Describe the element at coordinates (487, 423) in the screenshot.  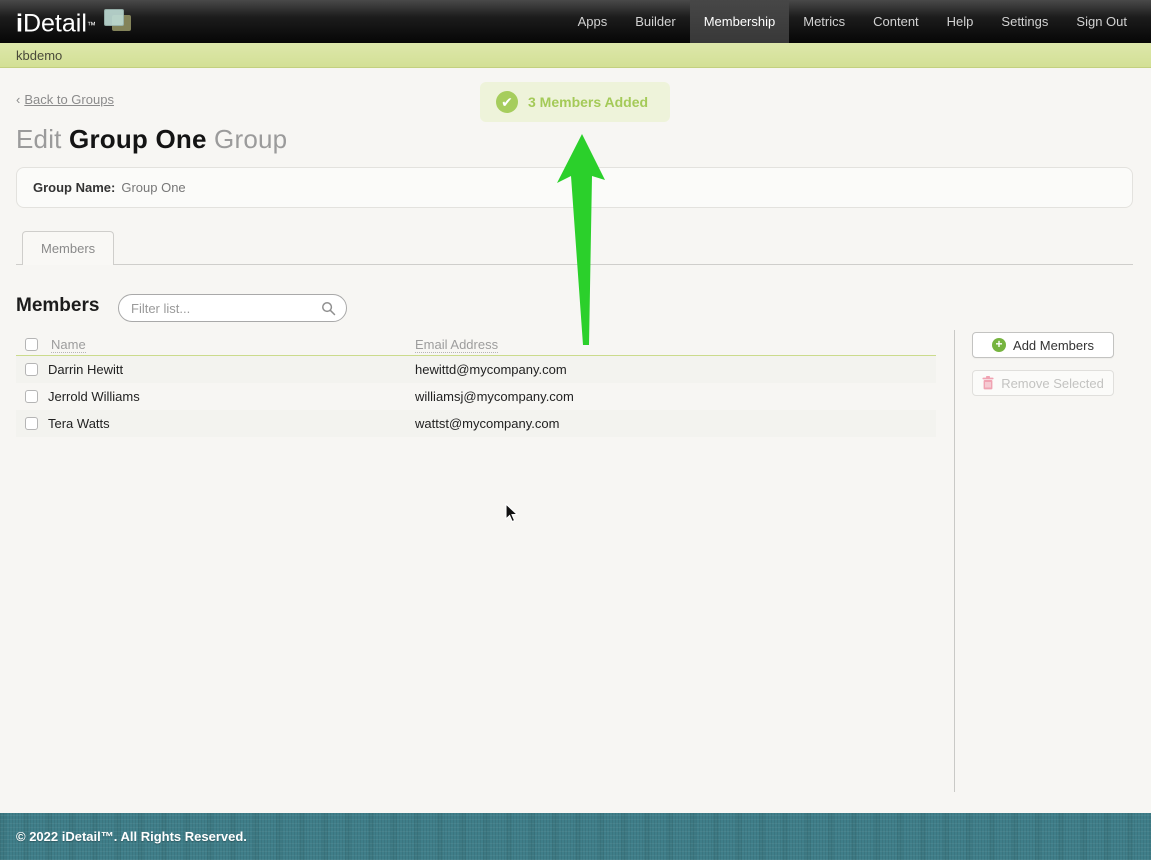
I see `member-email: wattst@mycompany.com` at that location.